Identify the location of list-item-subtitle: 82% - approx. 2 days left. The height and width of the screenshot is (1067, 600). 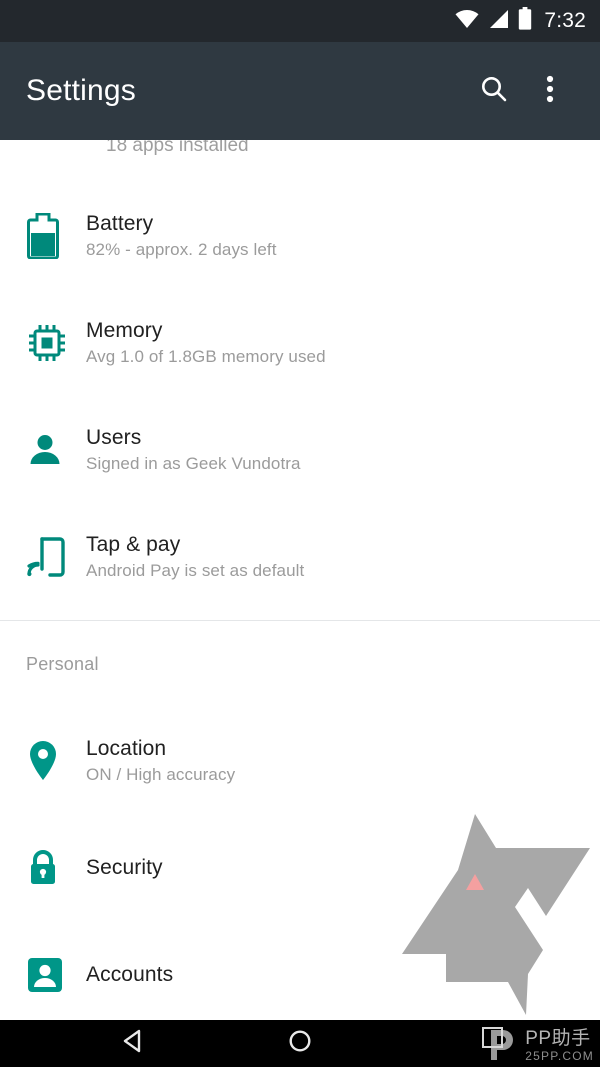
(181, 249).